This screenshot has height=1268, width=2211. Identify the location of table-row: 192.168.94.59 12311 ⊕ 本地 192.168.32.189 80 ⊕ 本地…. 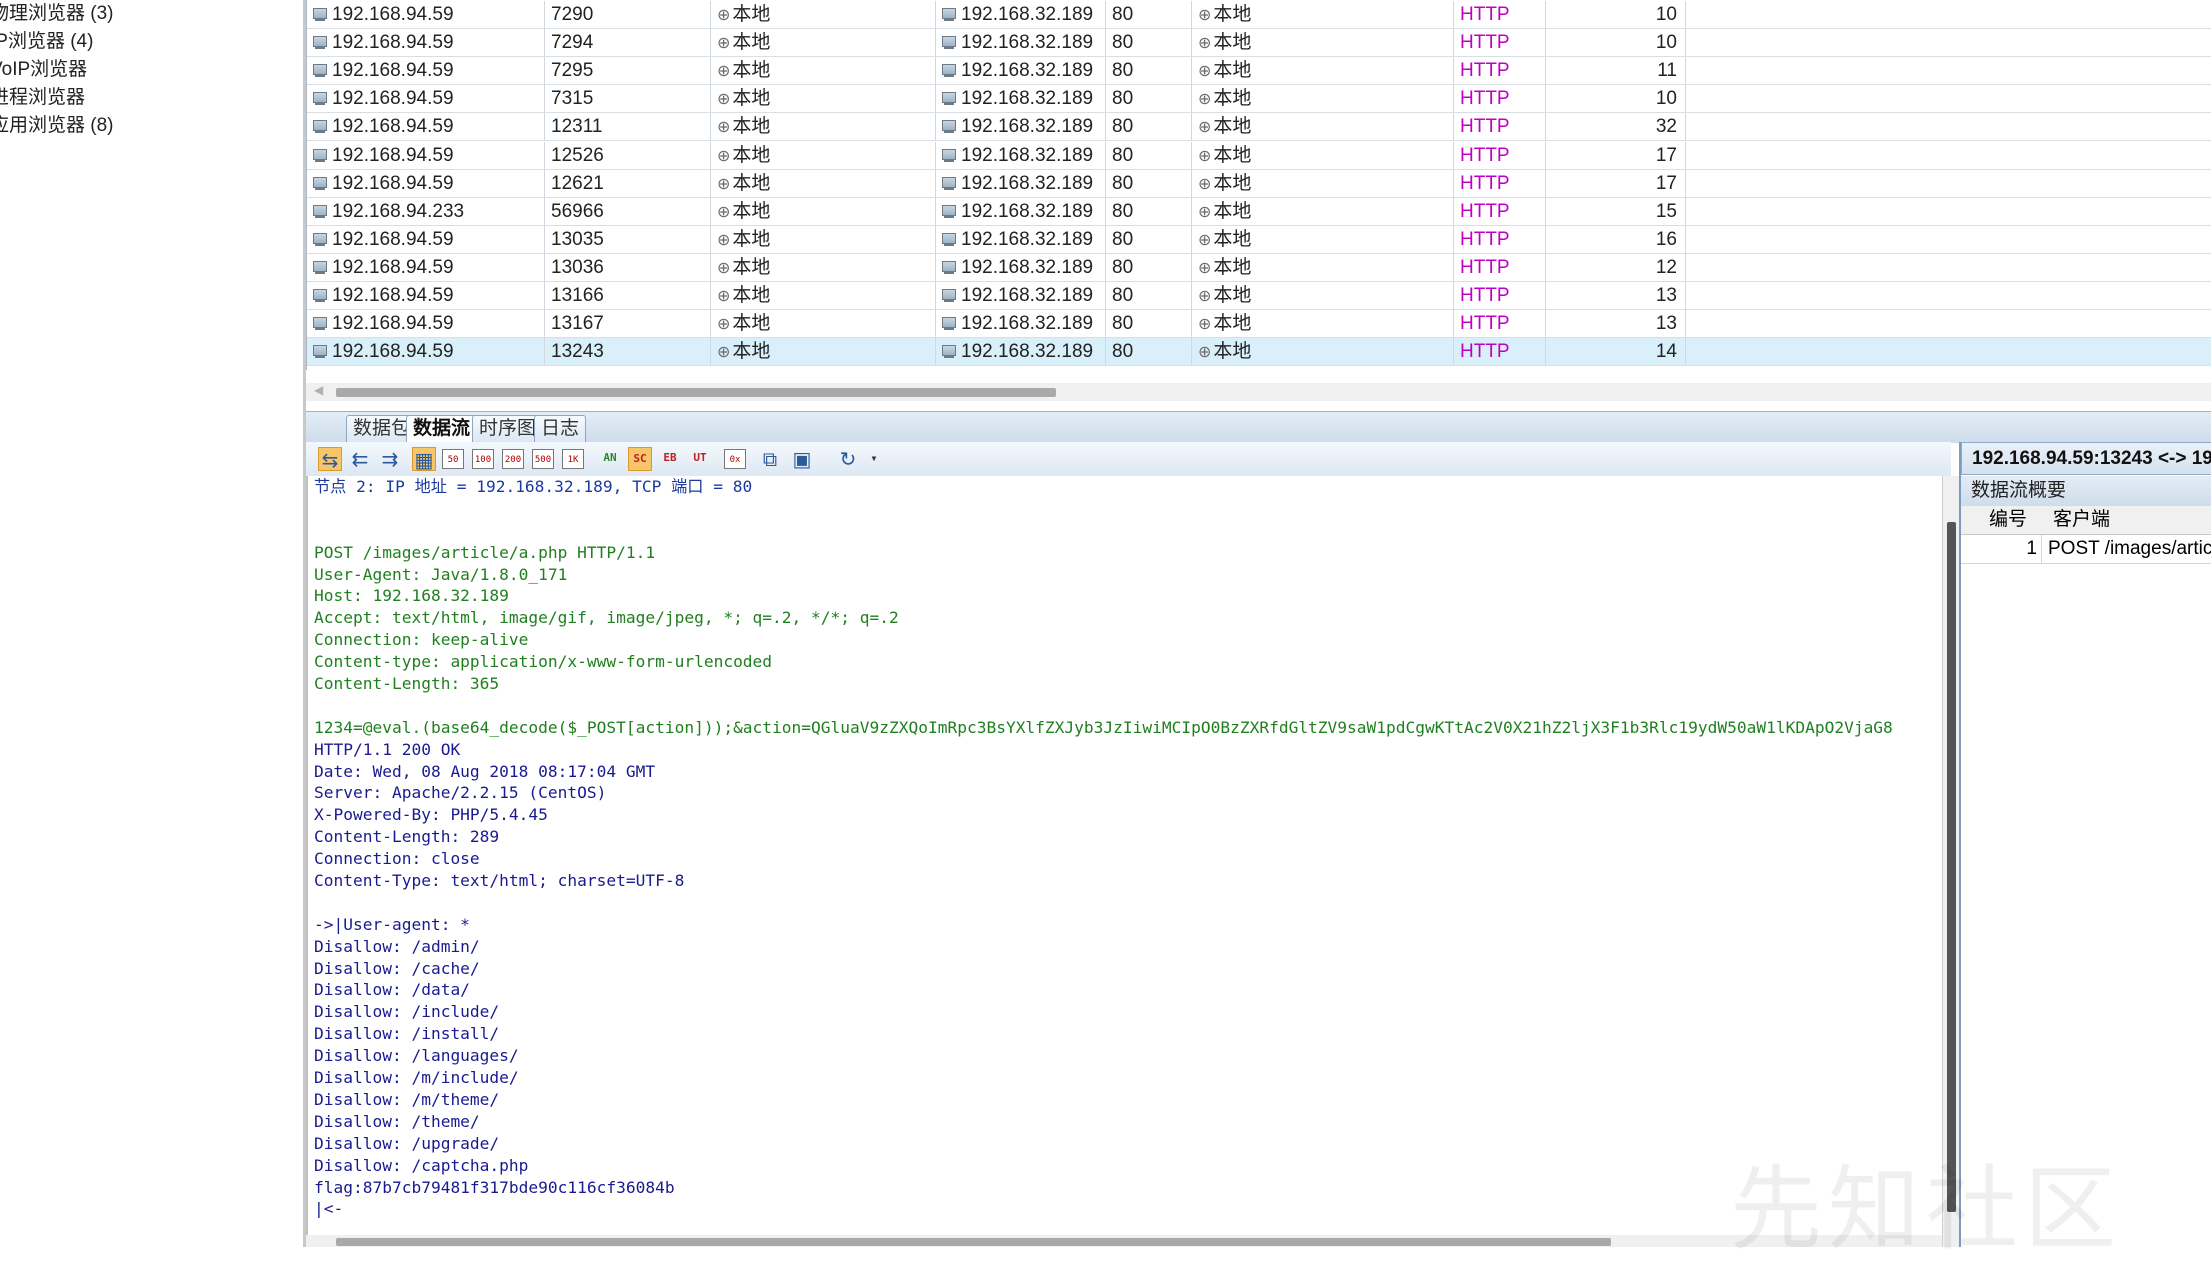
(1259, 127).